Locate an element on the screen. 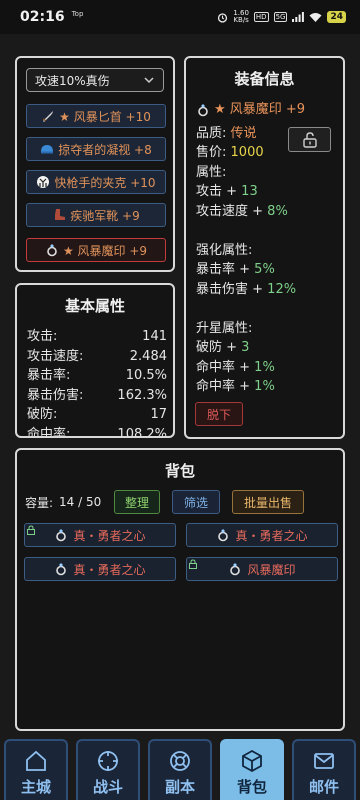  stat-row: 命中率: 108.2% is located at coordinates (97, 432).